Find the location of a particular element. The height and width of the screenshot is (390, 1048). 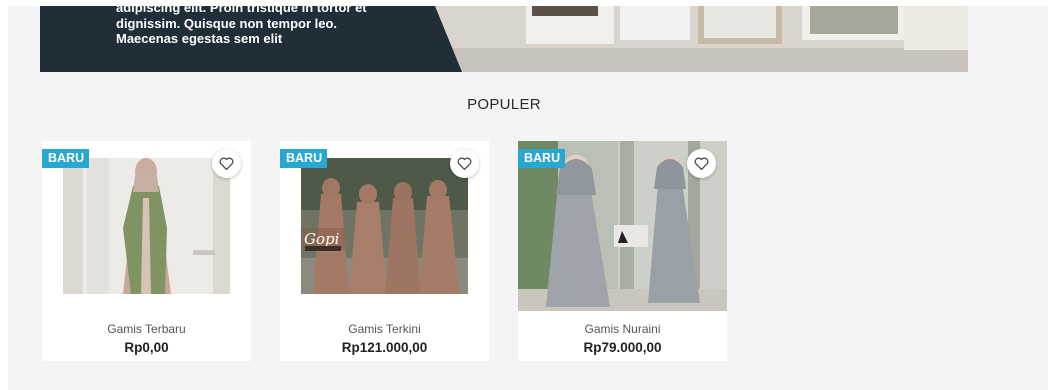

product-price: Rp121.000,00 is located at coordinates (384, 347).